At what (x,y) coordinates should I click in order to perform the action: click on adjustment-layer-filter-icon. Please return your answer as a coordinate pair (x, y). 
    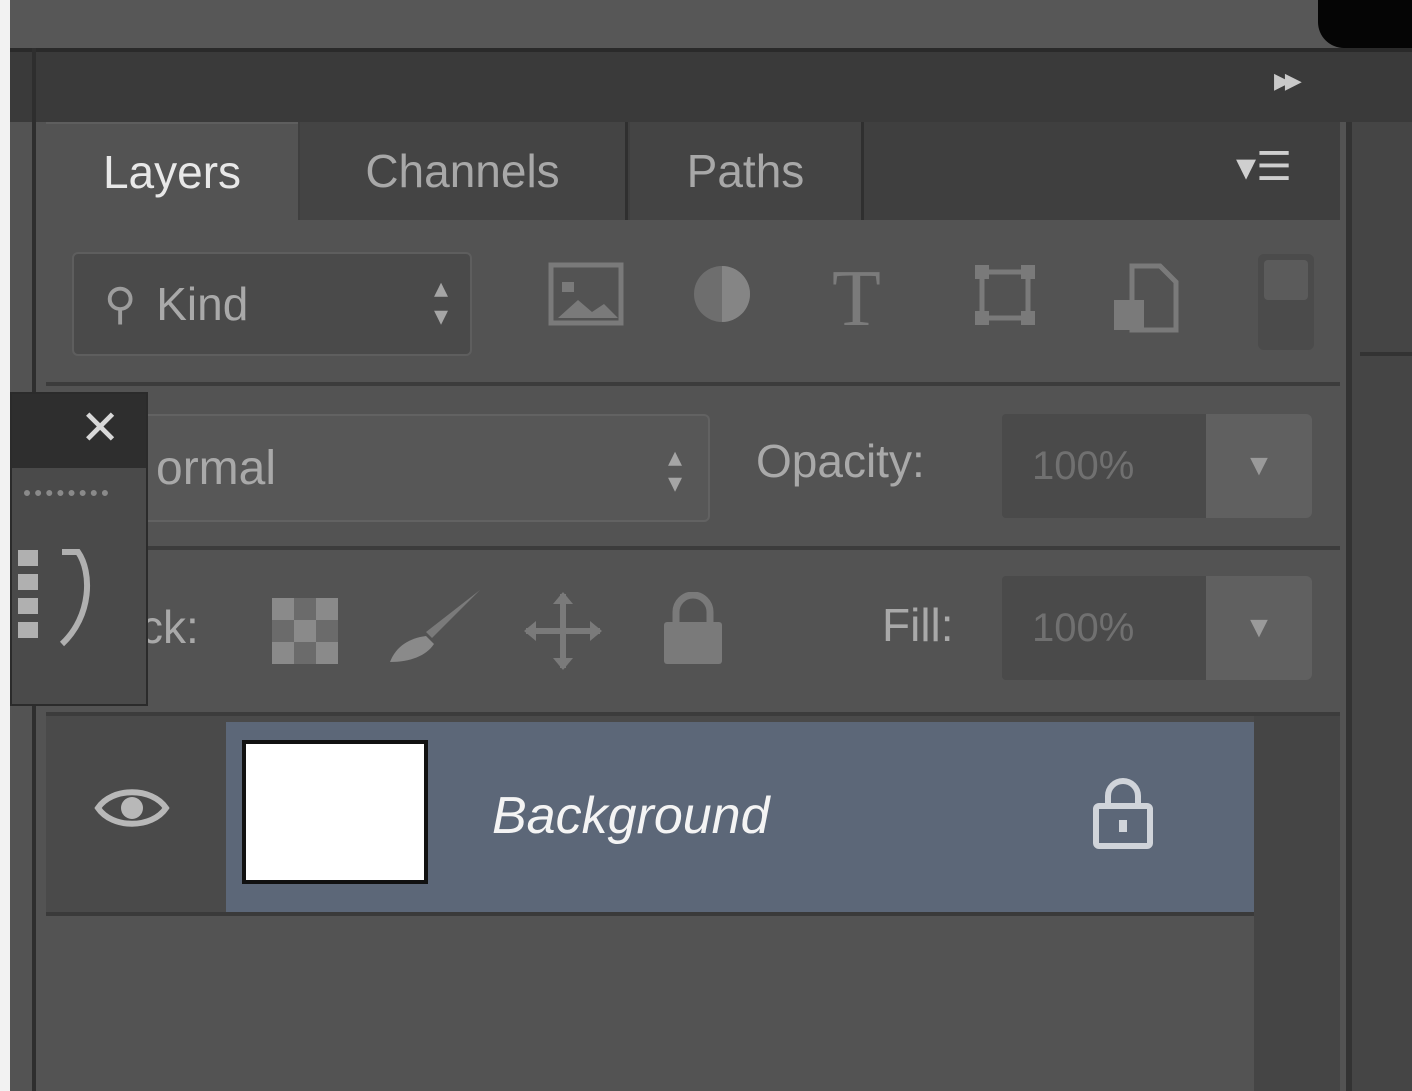
    Looking at the image, I should click on (722, 301).